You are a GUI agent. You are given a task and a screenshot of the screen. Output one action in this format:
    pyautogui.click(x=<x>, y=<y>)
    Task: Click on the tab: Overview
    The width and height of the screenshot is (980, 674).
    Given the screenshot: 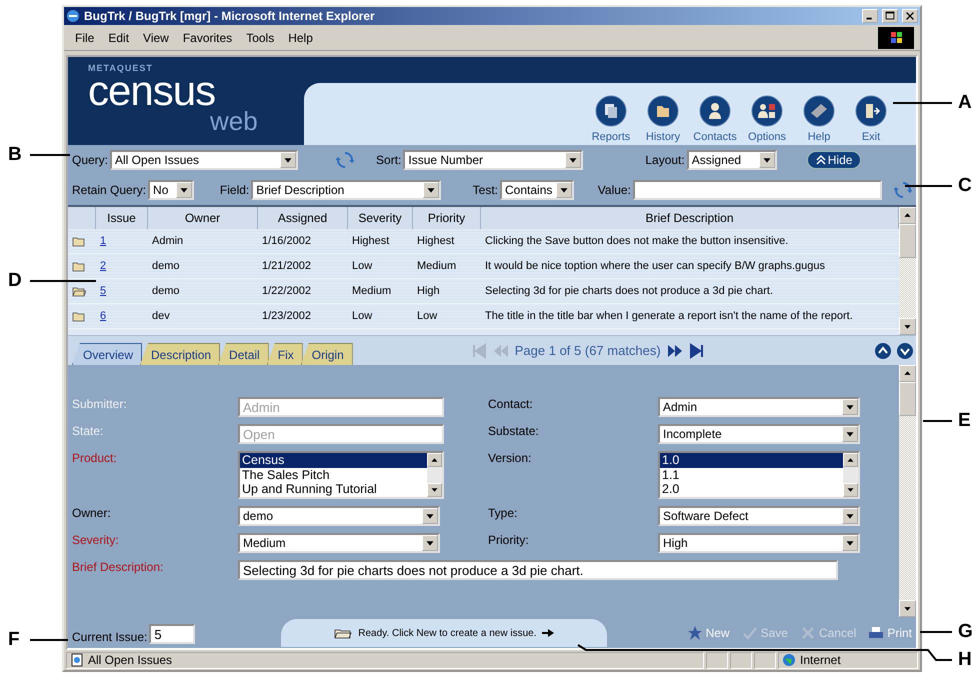 What is the action you would take?
    pyautogui.click(x=107, y=354)
    